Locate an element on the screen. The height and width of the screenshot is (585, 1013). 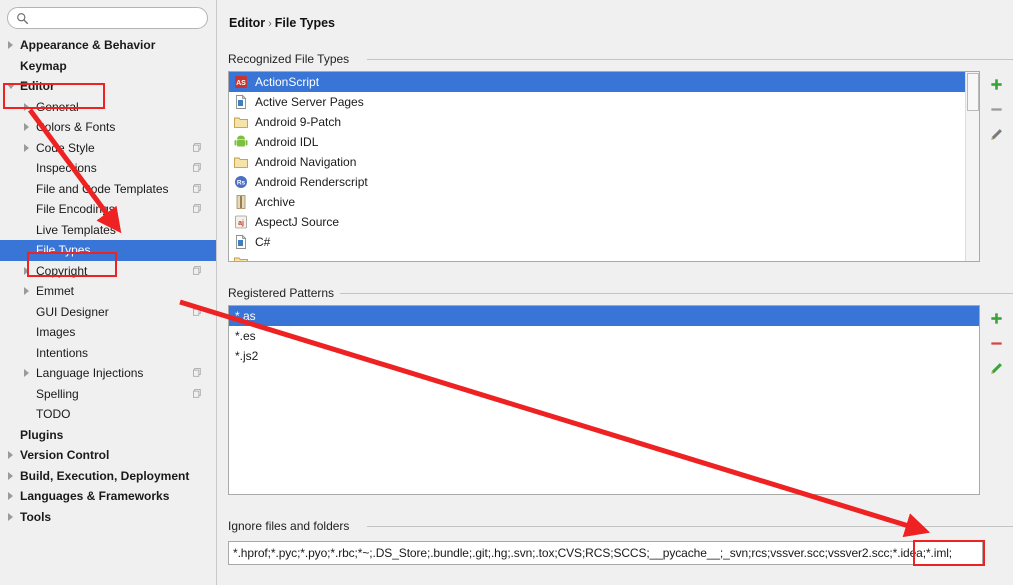
breadcrumb-leaf: File Types is located at coordinates (304, 23).